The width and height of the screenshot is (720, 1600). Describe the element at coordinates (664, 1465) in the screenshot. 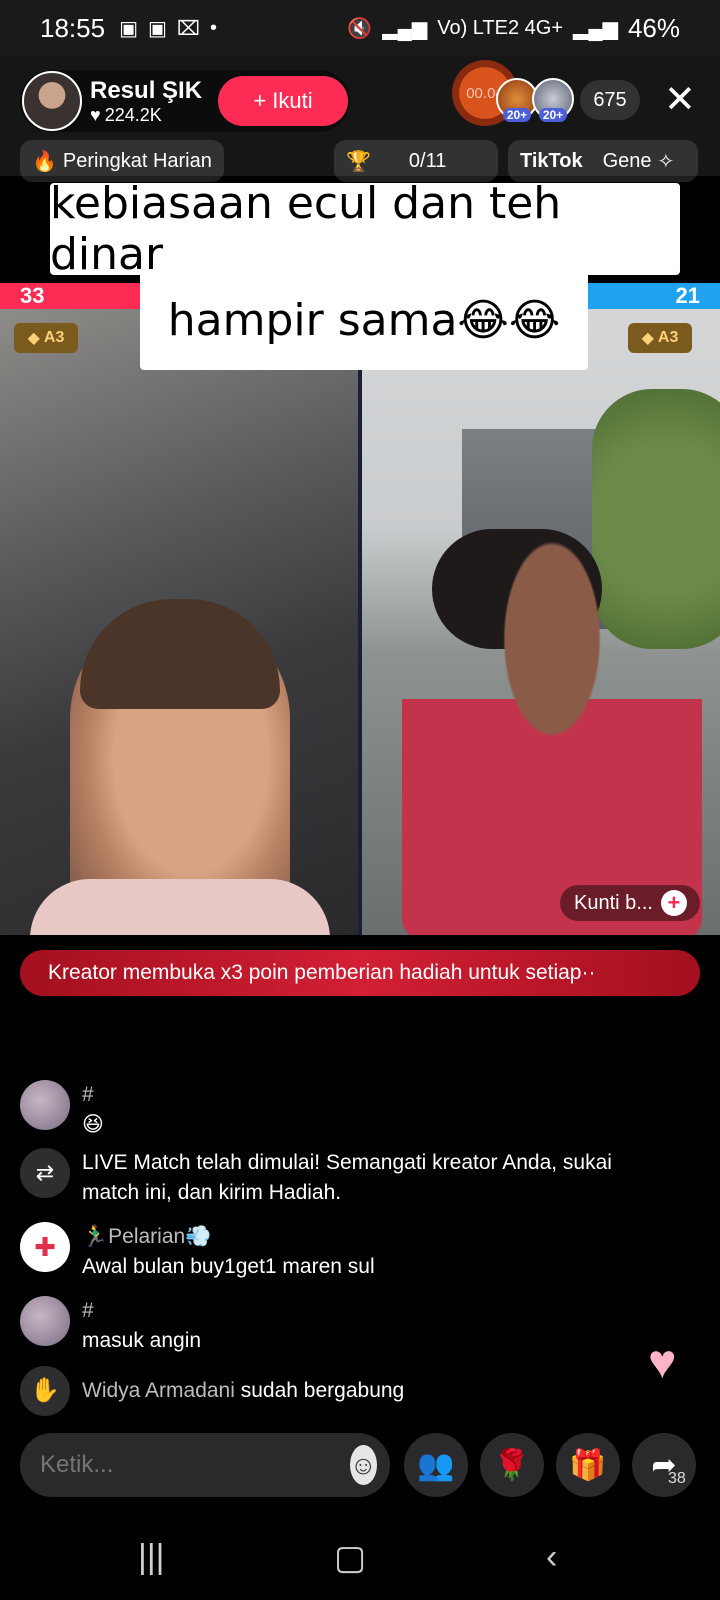

I see `share-button: ➦` at that location.